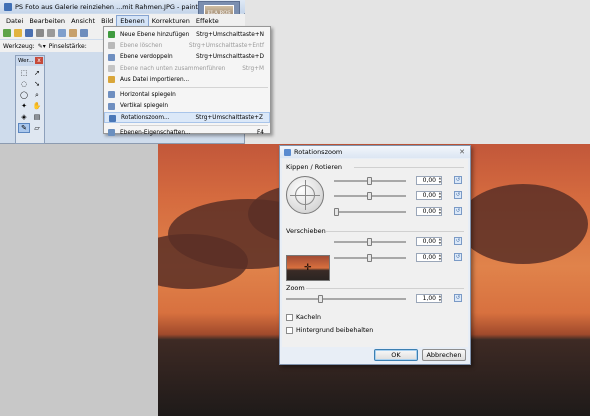  I want to click on zoom-icon: ⌕, so click(37, 95).